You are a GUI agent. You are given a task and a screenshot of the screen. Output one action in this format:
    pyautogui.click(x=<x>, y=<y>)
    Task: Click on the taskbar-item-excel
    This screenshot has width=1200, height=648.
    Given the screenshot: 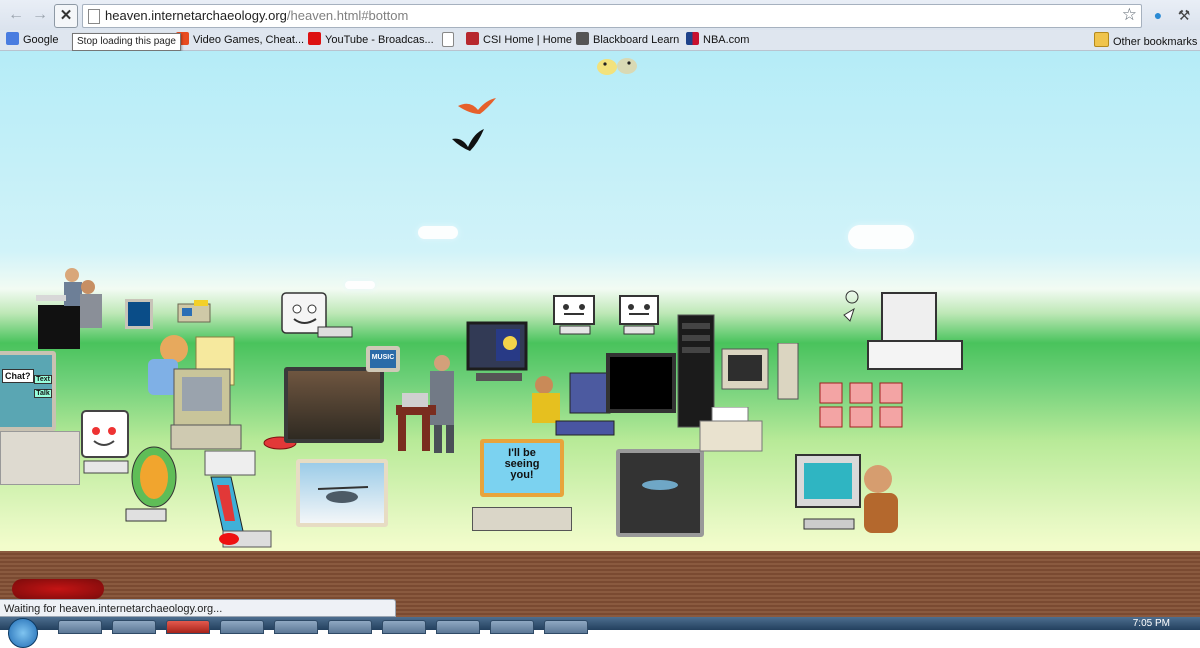 What is the action you would take?
    pyautogui.click(x=350, y=627)
    